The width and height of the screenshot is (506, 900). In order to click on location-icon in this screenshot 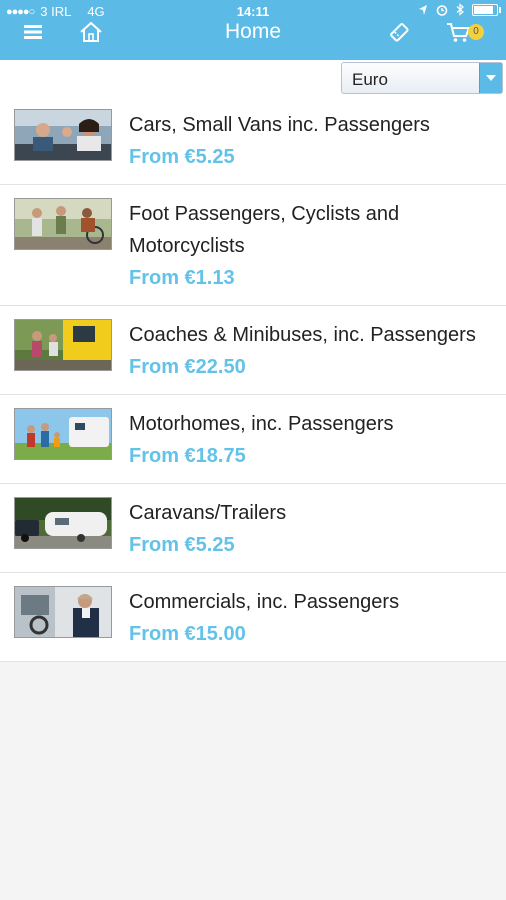, I will do `click(423, 9)`.